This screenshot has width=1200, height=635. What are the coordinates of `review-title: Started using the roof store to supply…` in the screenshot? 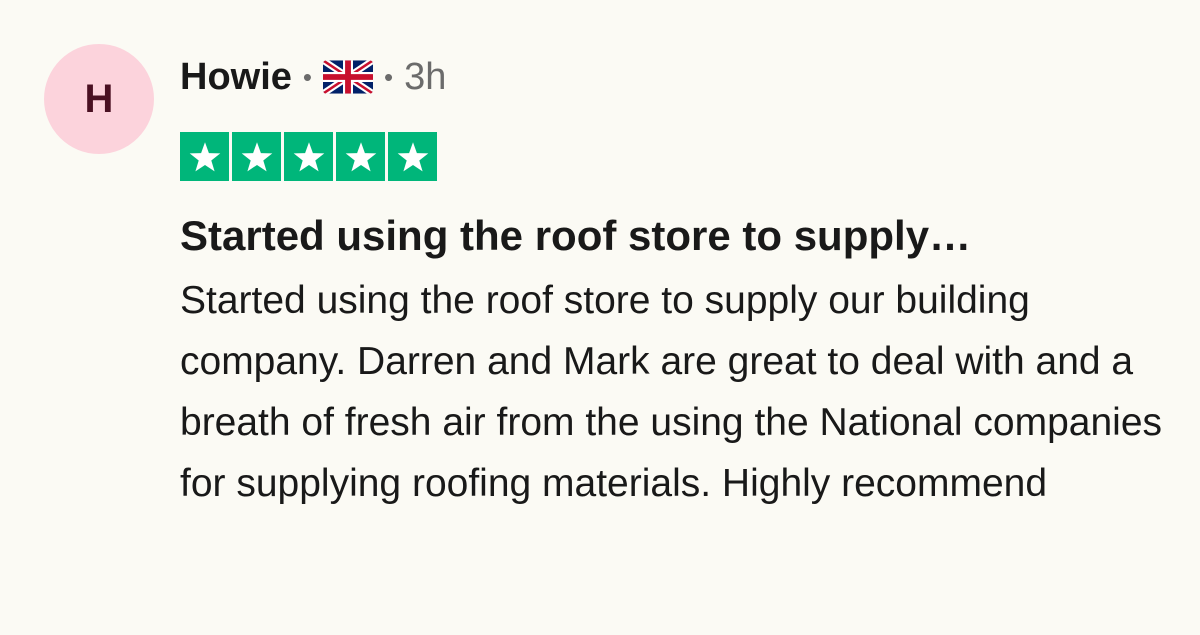 It's located at (680, 236).